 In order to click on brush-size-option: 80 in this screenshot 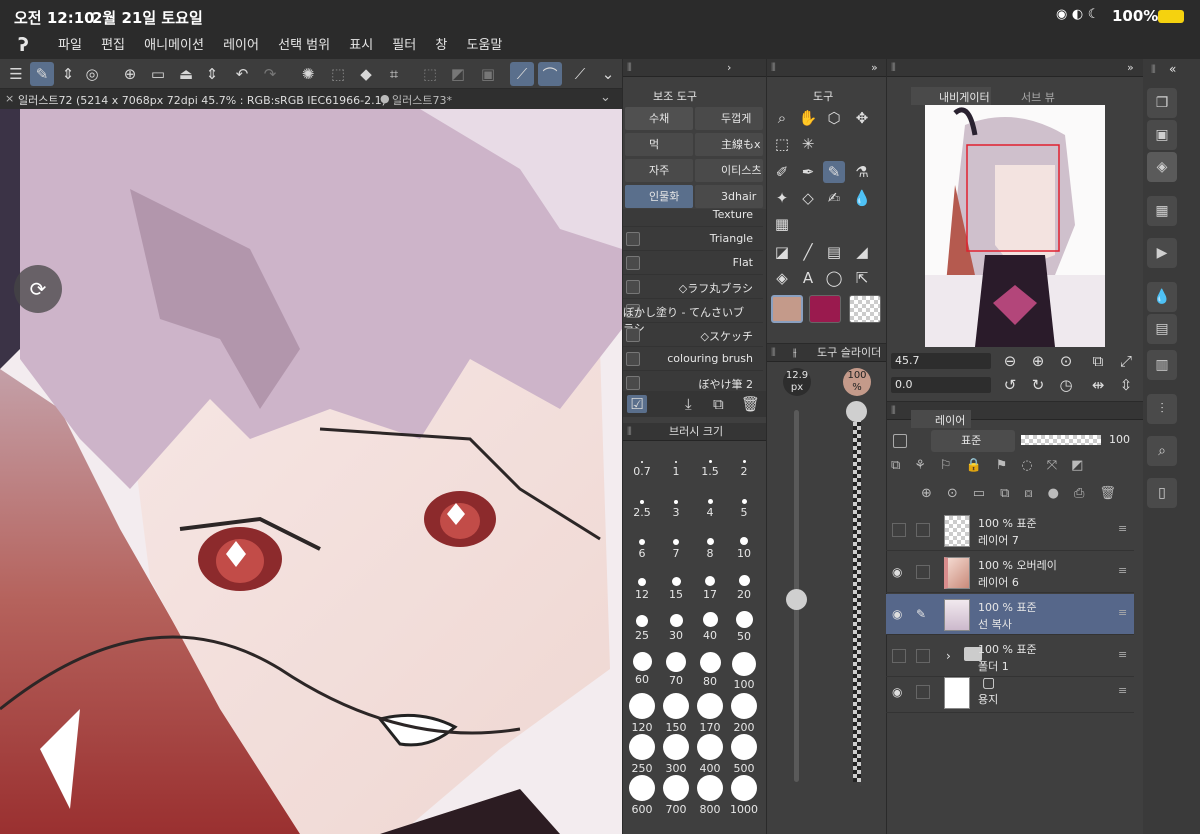, I will do `click(710, 670)`.